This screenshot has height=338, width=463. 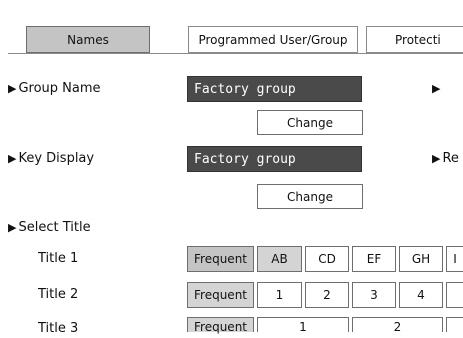 What do you see at coordinates (274, 159) in the screenshot?
I see `key-display-field: Factory group` at bounding box center [274, 159].